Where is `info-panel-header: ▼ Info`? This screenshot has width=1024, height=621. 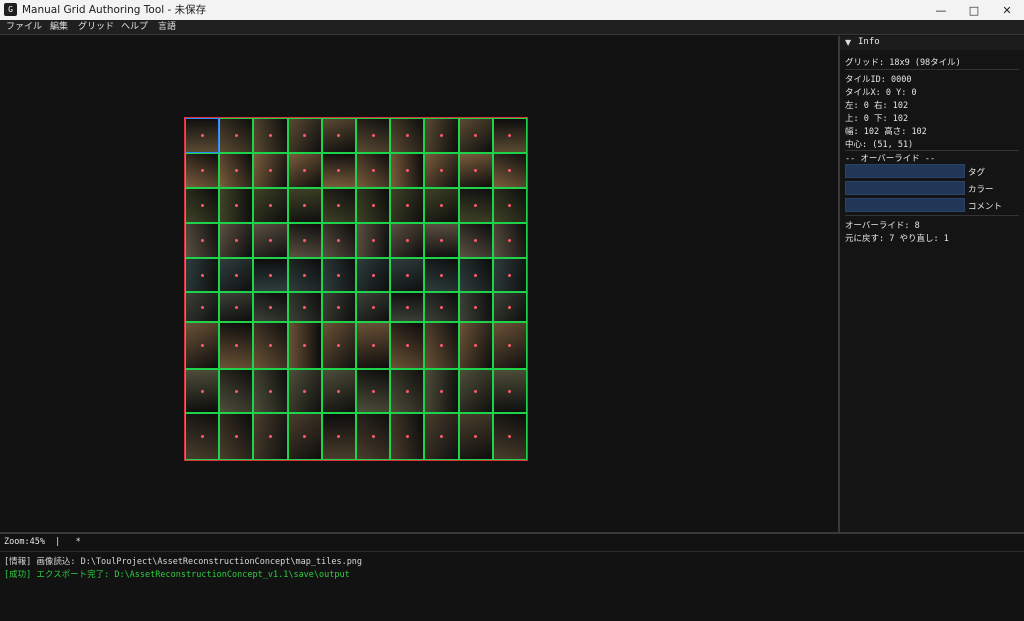
info-panel-header: ▼ Info is located at coordinates (932, 43).